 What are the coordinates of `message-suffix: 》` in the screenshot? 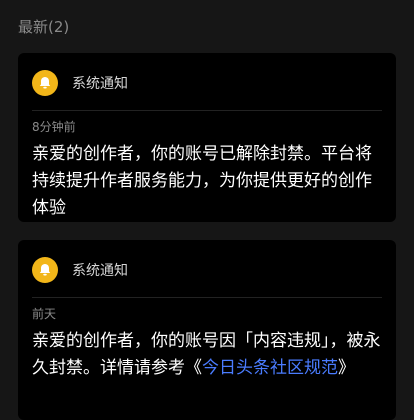 It's located at (346, 368).